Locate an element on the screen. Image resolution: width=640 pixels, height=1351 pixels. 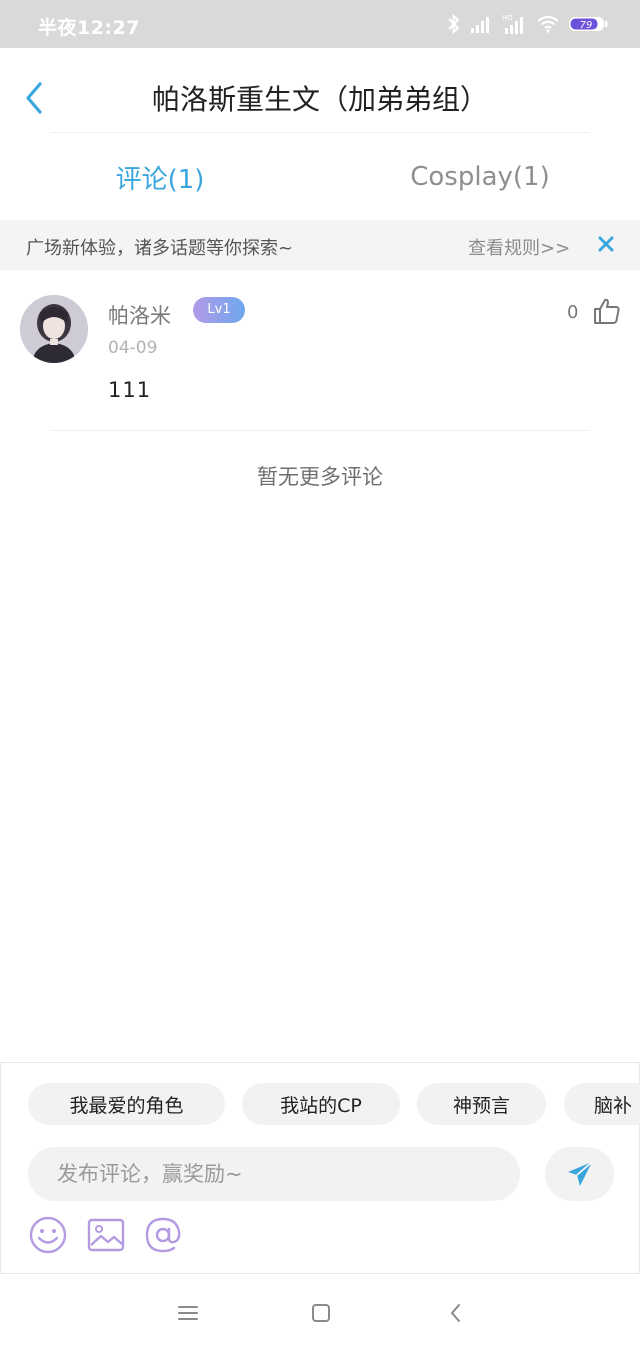
comment-date: 04-09 is located at coordinates (133, 348).